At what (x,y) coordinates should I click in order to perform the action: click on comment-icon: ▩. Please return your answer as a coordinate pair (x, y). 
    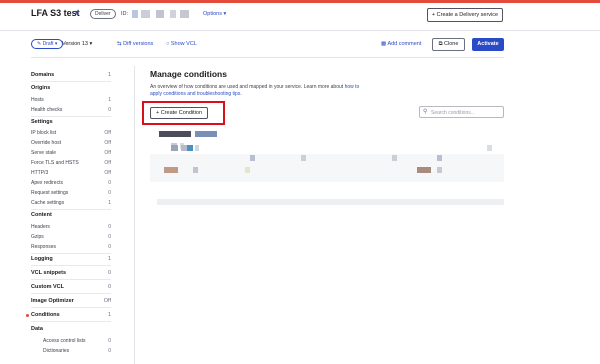
    Looking at the image, I should click on (384, 44).